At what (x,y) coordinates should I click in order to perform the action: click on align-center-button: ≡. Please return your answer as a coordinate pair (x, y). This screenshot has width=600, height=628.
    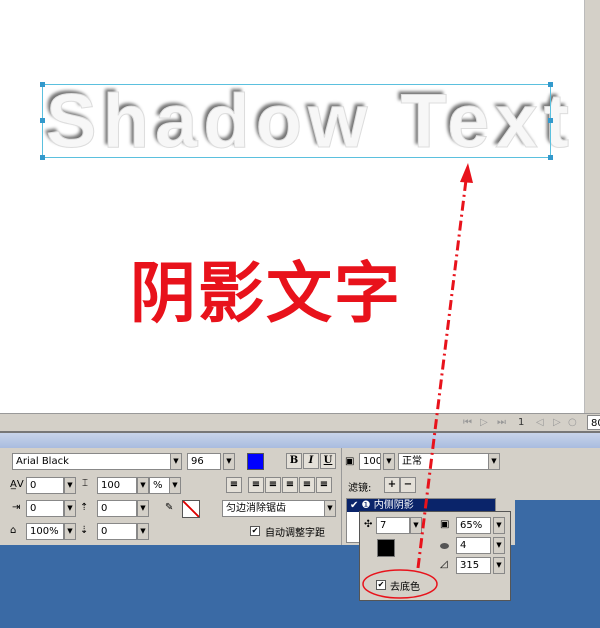
    Looking at the image, I should click on (273, 485).